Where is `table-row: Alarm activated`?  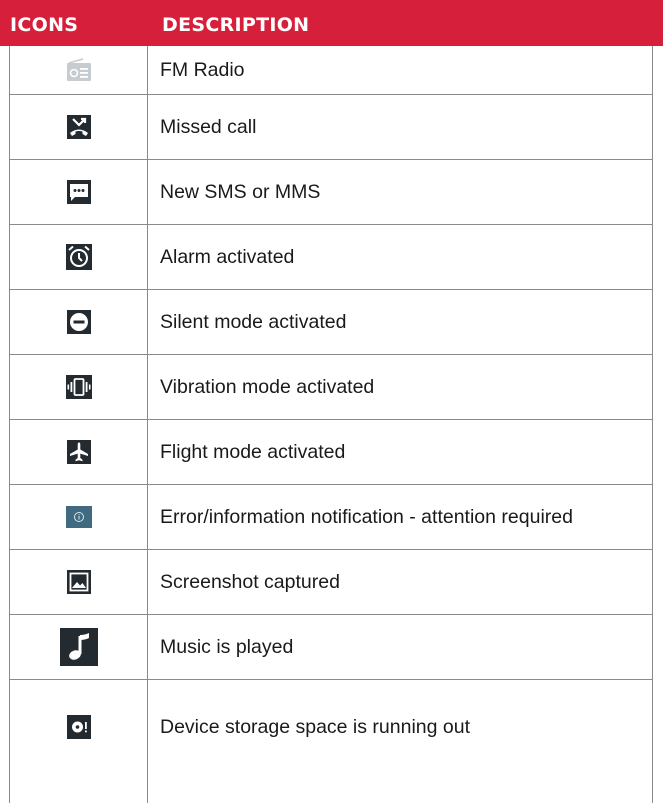
table-row: Alarm activated is located at coordinates (331, 257).